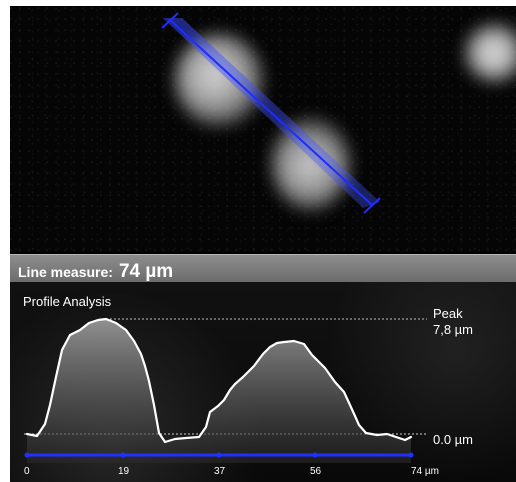  What do you see at coordinates (263, 268) in the screenshot?
I see `line-measure-bar: Line measure: 74 µm` at bounding box center [263, 268].